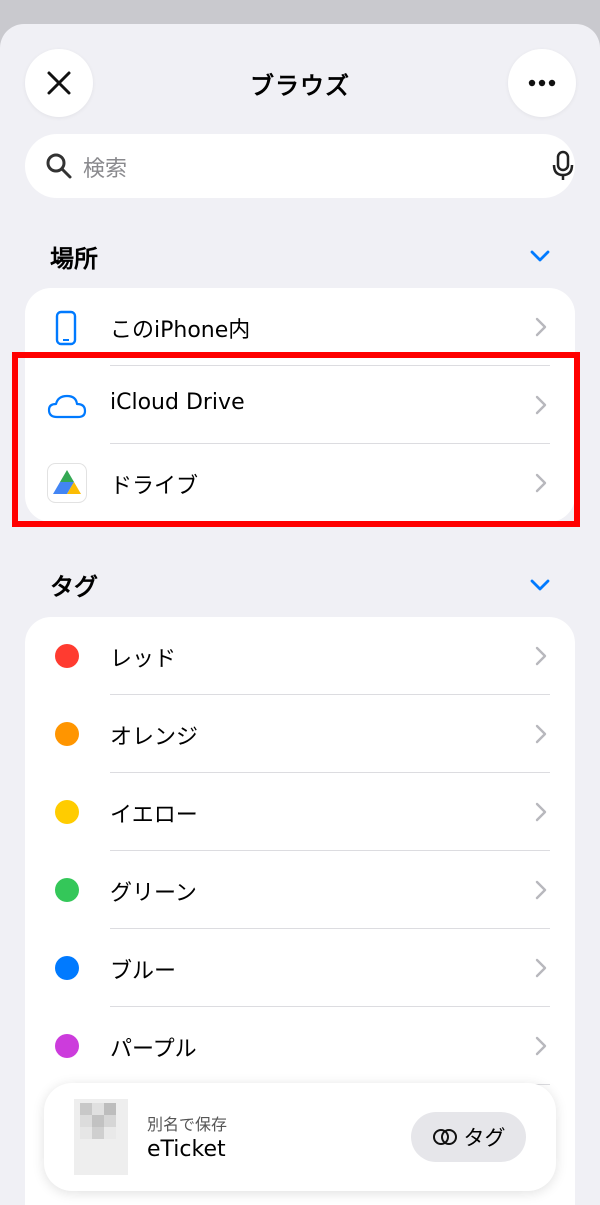  I want to click on iphone-icon, so click(66, 328).